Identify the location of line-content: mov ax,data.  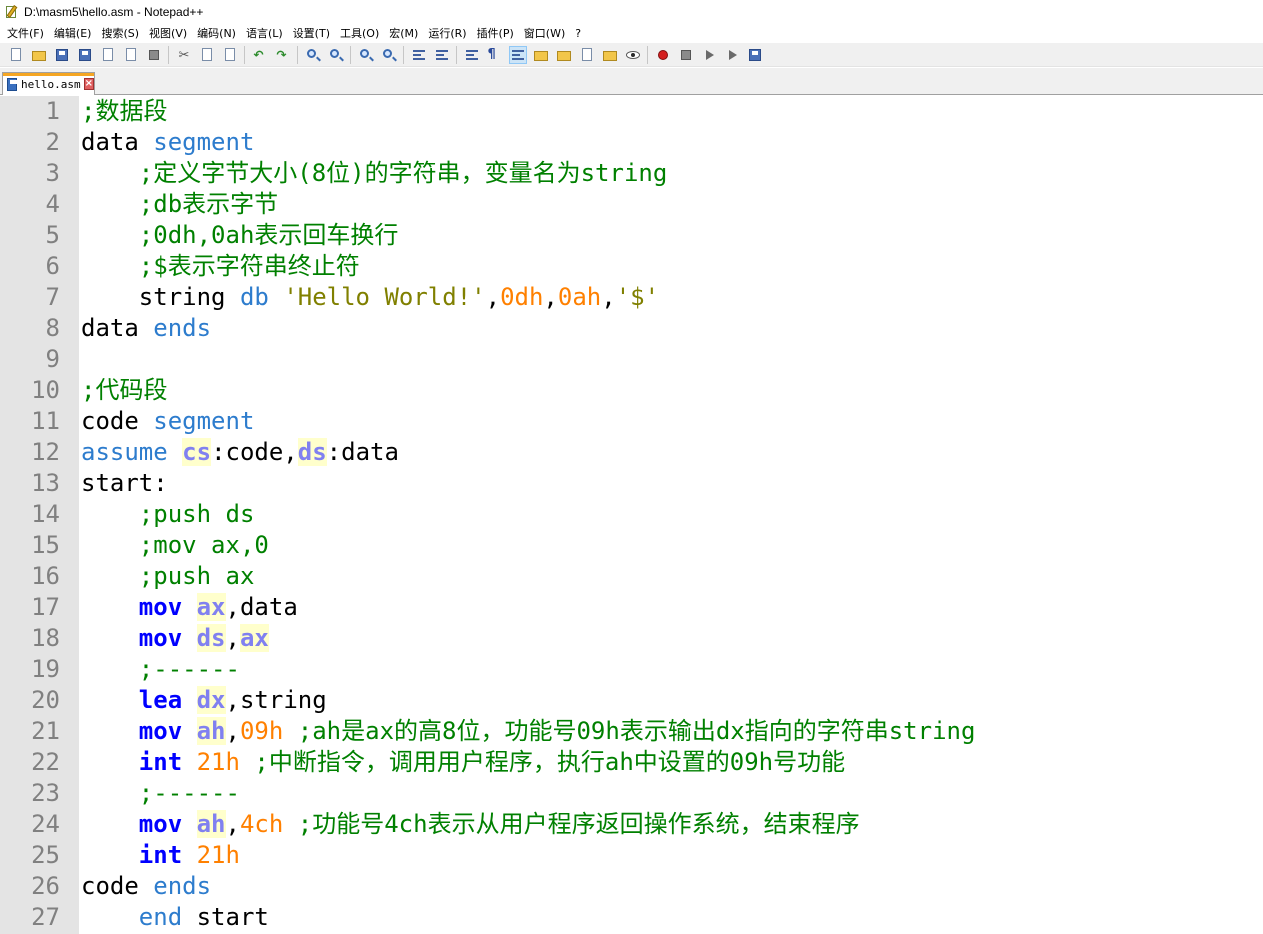
(671, 607).